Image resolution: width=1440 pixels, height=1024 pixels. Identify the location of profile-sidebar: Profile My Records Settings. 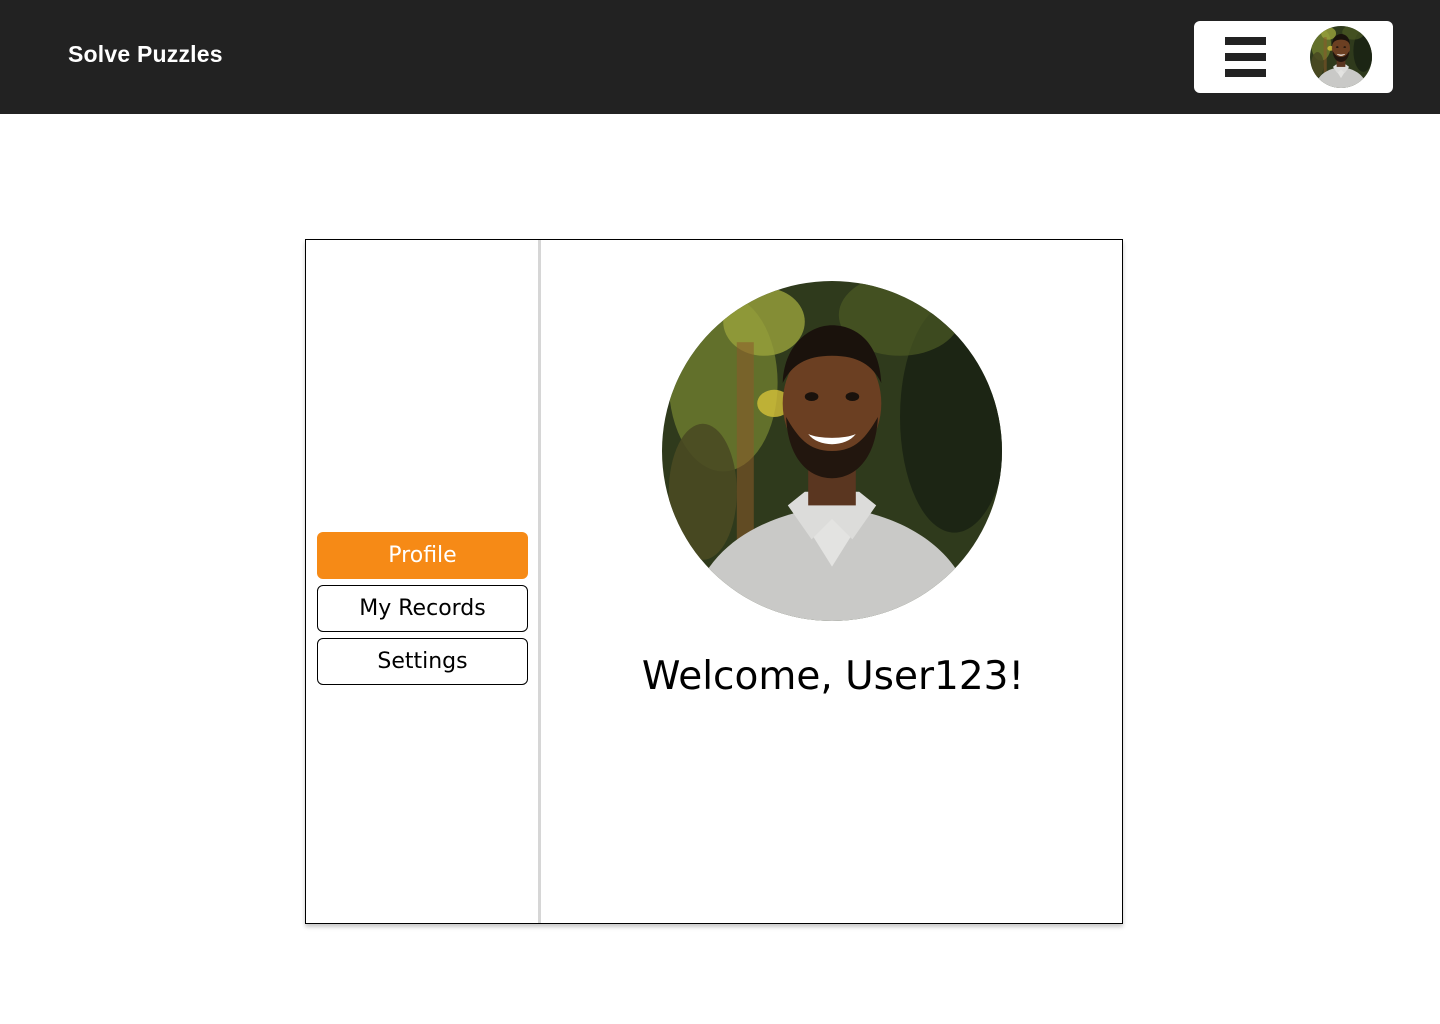
(423, 581).